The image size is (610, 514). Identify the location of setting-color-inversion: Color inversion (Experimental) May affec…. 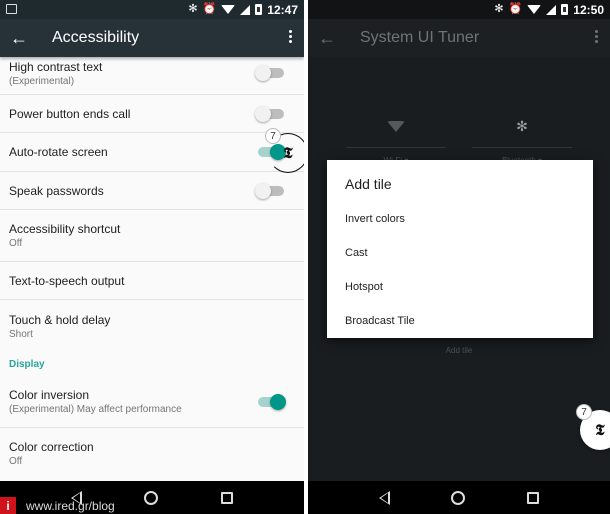
(152, 402).